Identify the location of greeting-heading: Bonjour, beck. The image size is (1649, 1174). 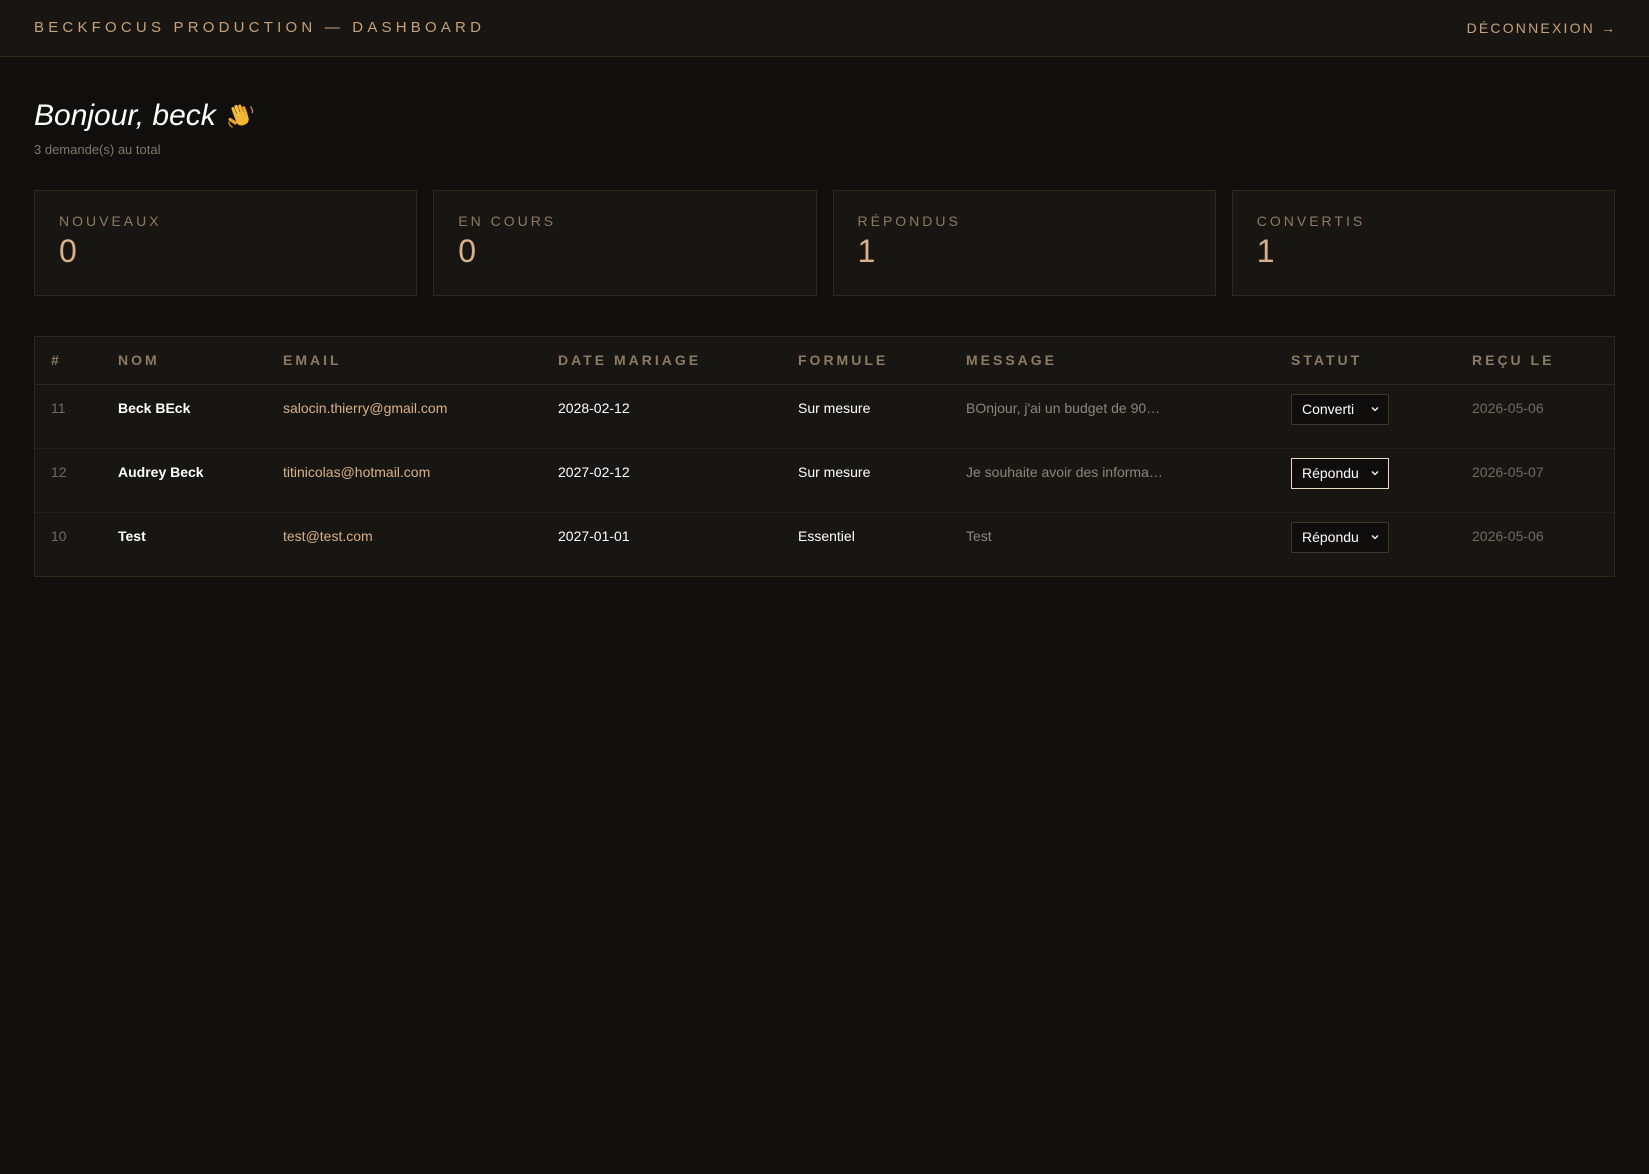
(824, 116).